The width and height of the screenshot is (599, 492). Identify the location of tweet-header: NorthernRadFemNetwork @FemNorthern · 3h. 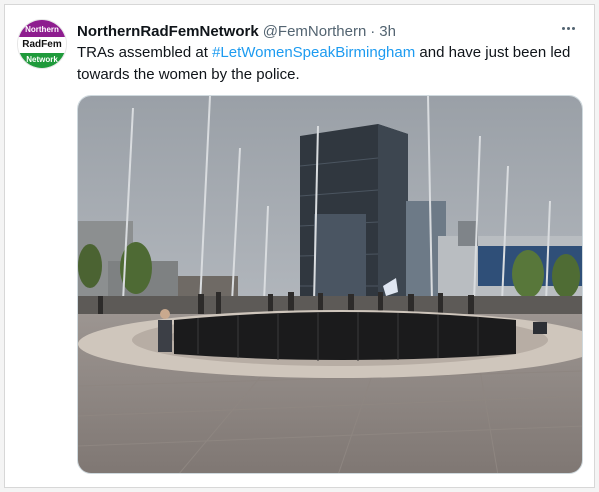
(236, 31).